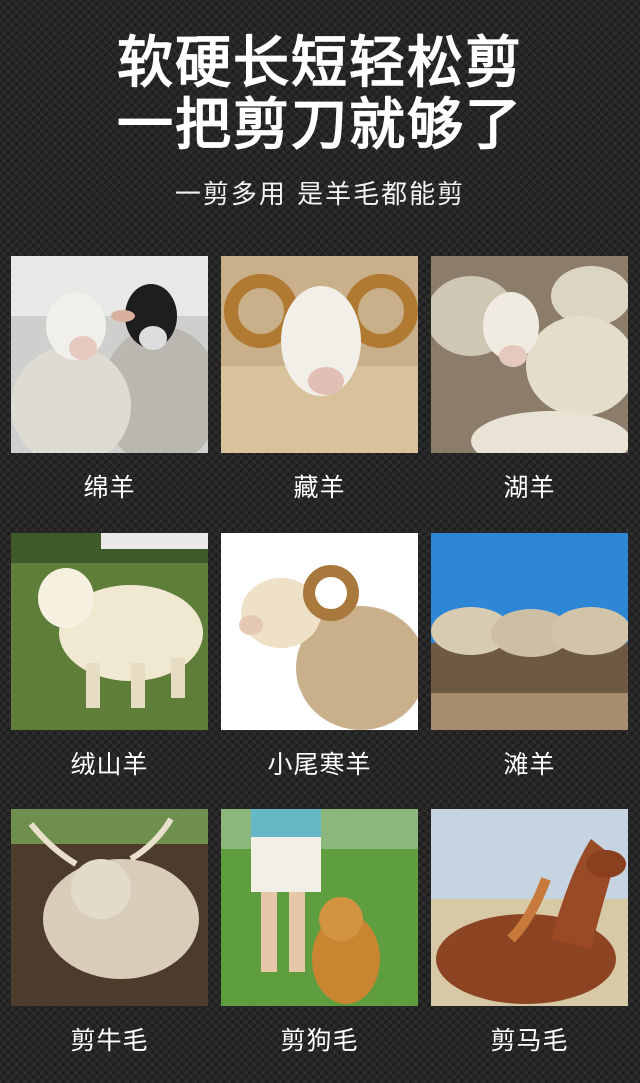 The image size is (640, 1083). I want to click on card-label: 绵羊, so click(109, 487).